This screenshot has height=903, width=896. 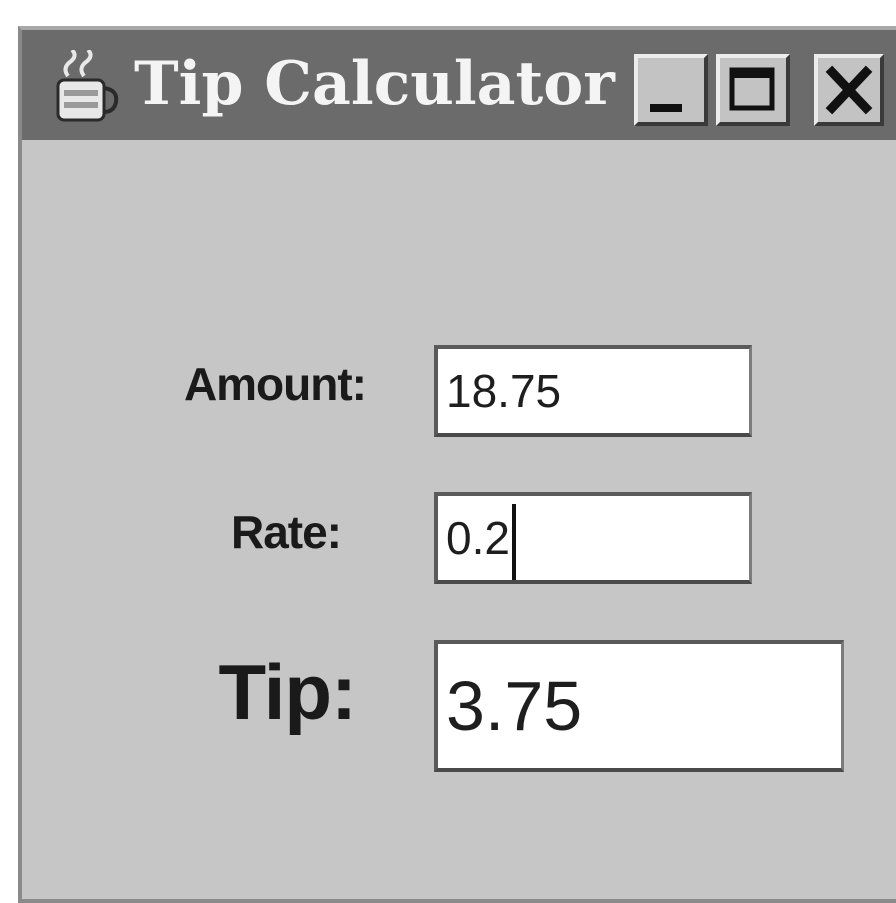 I want to click on maximize-button, so click(x=753, y=90).